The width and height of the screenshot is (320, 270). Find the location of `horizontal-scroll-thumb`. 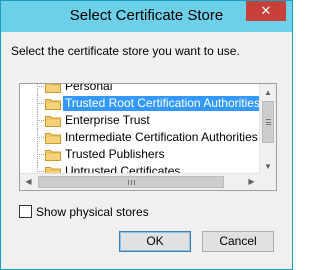

horizontal-scroll-thumb is located at coordinates (131, 182).